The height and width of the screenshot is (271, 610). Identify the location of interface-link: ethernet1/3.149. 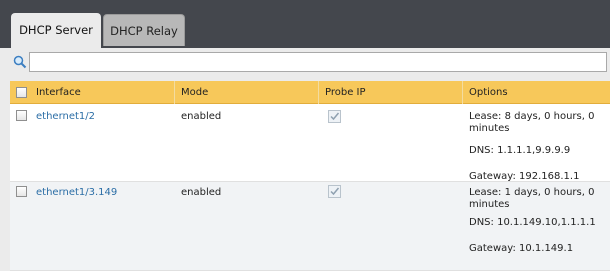
(76, 193).